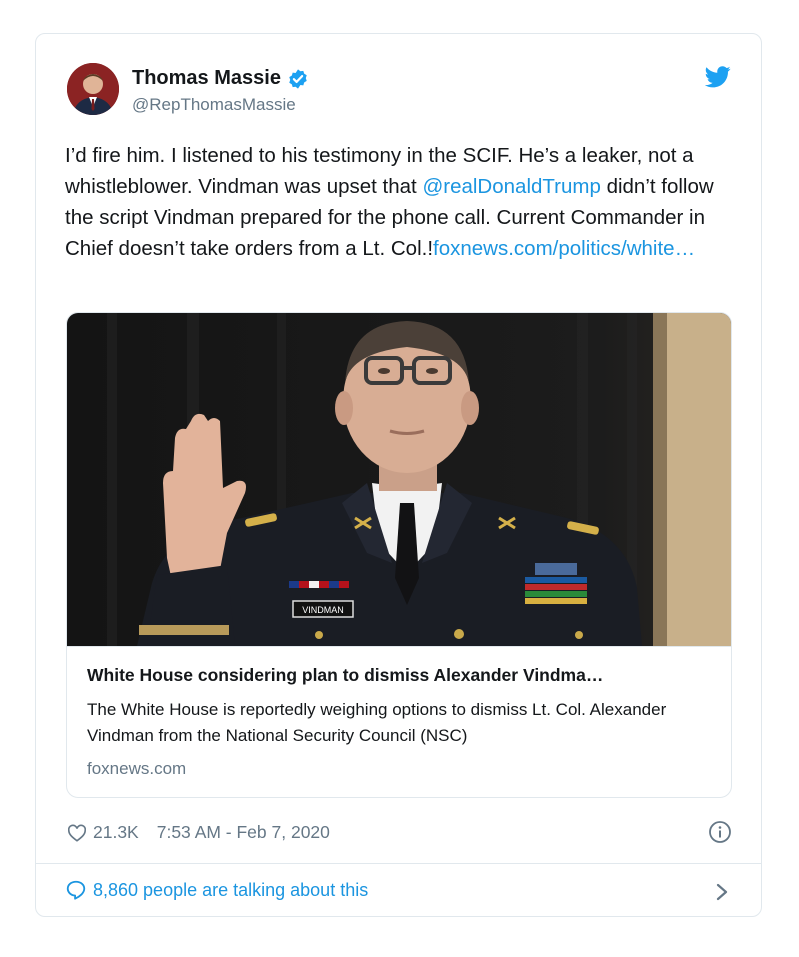 The width and height of the screenshot is (799, 957). I want to click on author-name-text: Thomas Massie, so click(206, 78).